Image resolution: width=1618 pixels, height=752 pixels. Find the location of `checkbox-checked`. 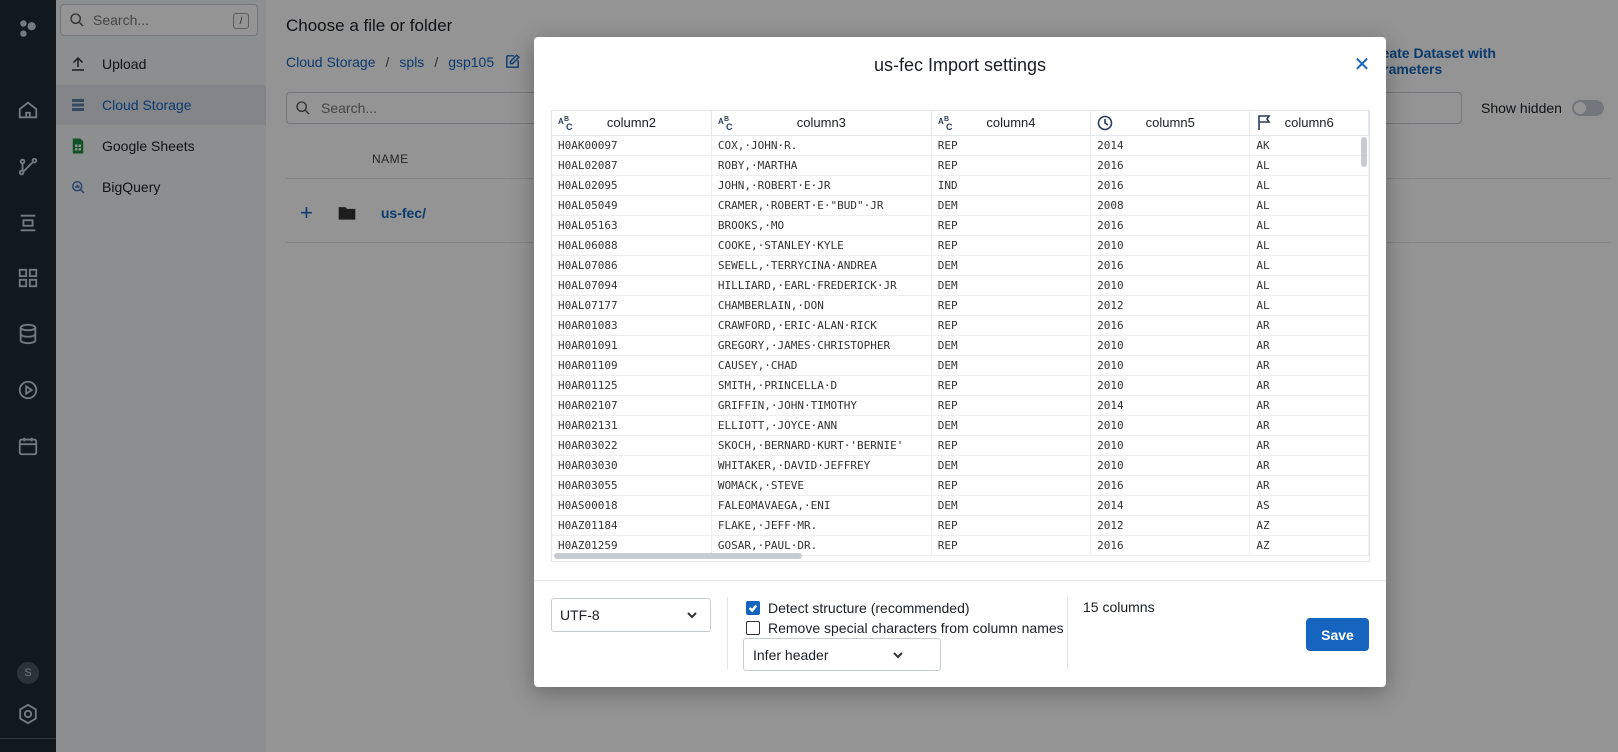

checkbox-checked is located at coordinates (753, 608).